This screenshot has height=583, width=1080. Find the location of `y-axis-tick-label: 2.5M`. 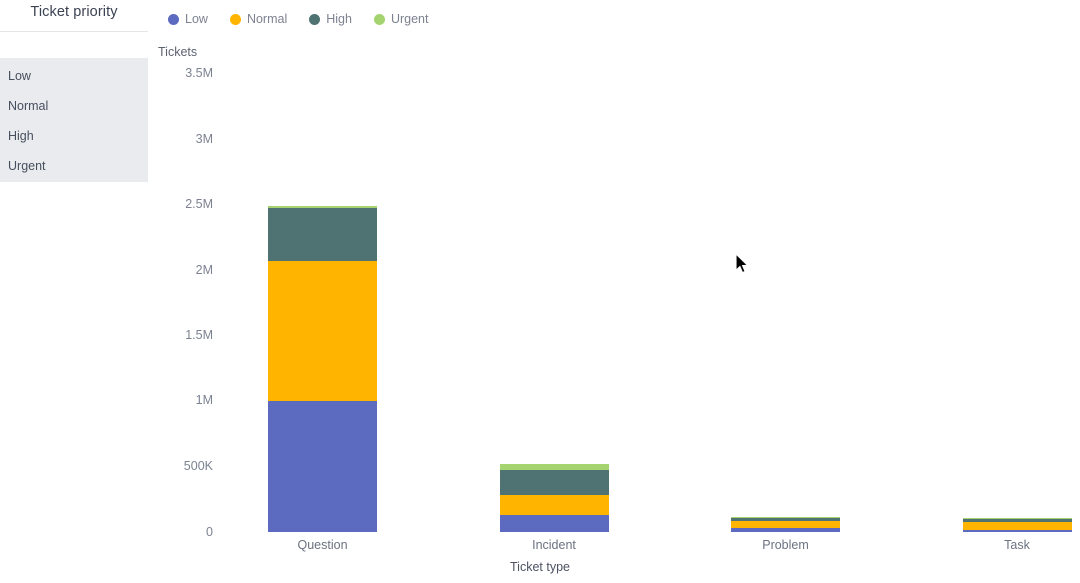

y-axis-tick-label: 2.5M is located at coordinates (199, 204).